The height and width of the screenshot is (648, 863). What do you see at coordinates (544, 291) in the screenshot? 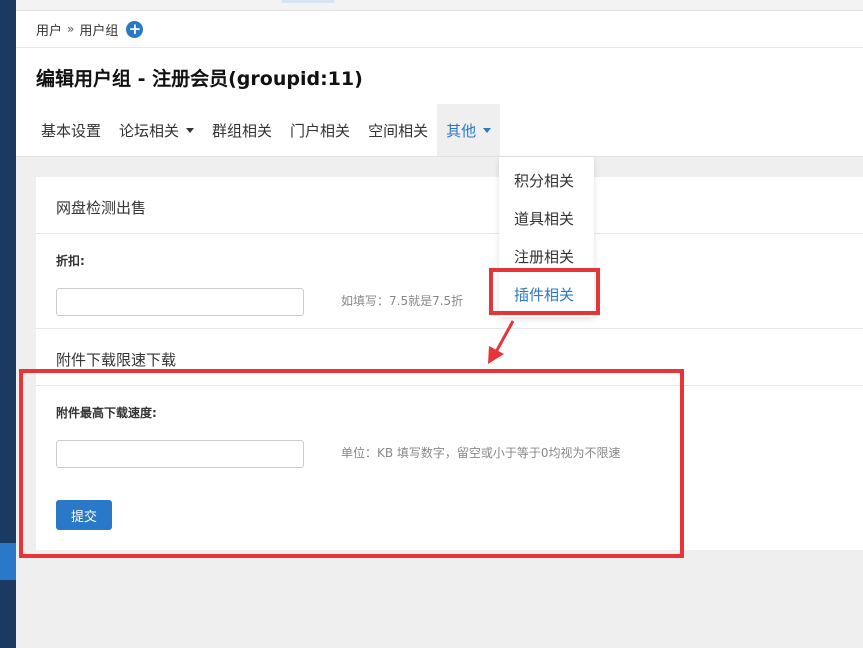
I see `annotation-highlight-menu` at bounding box center [544, 291].